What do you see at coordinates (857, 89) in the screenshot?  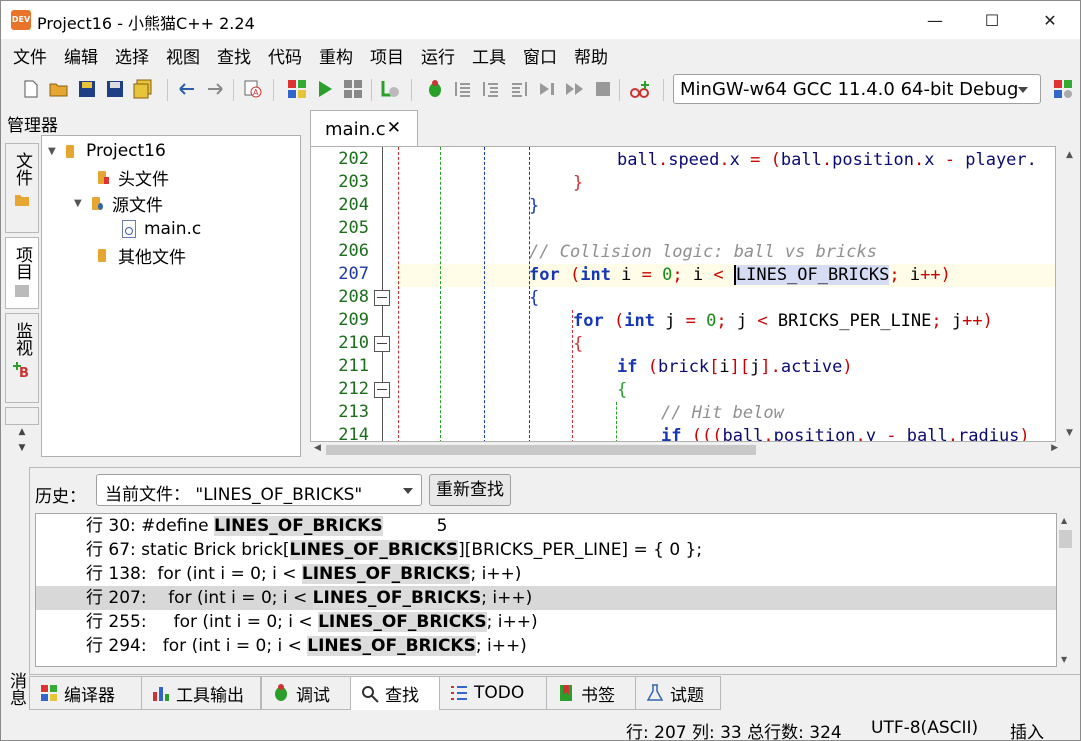 I see `compiler-select: MinGW-w64 GCC 11.4.0 64-bit Debug` at bounding box center [857, 89].